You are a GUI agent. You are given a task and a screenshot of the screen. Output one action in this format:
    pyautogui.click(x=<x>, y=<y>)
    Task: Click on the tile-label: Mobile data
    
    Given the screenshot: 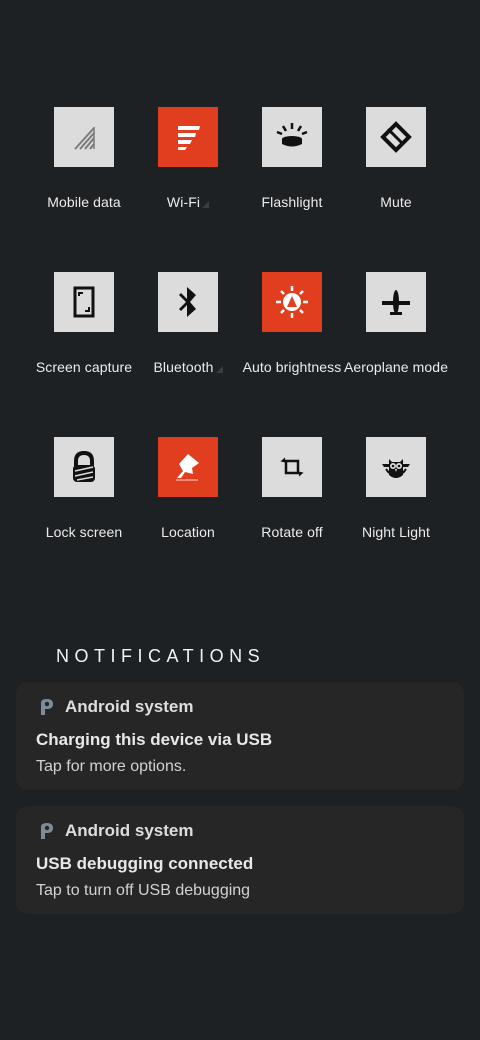 What is the action you would take?
    pyautogui.click(x=84, y=202)
    